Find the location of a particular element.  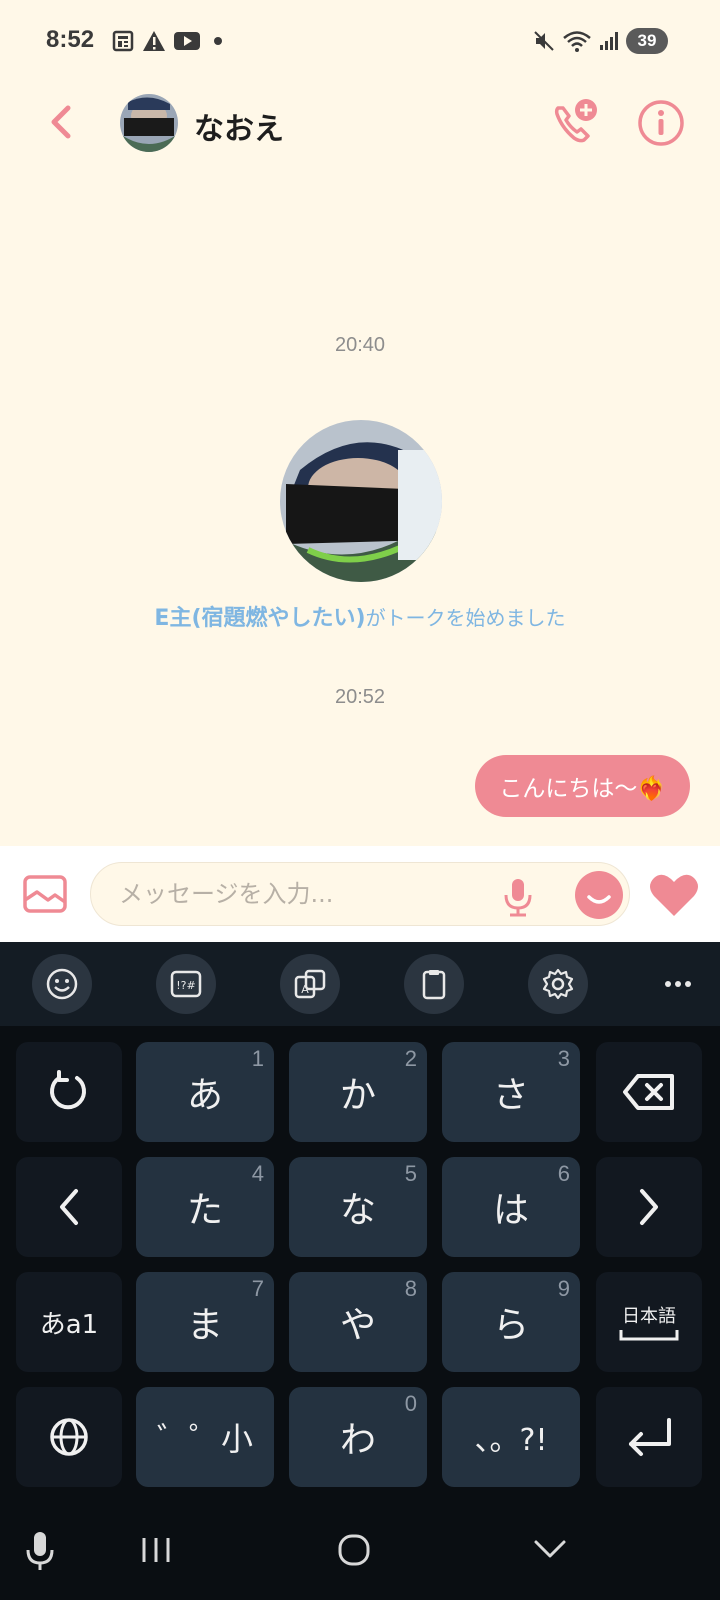

clipboard-button is located at coordinates (434, 984).